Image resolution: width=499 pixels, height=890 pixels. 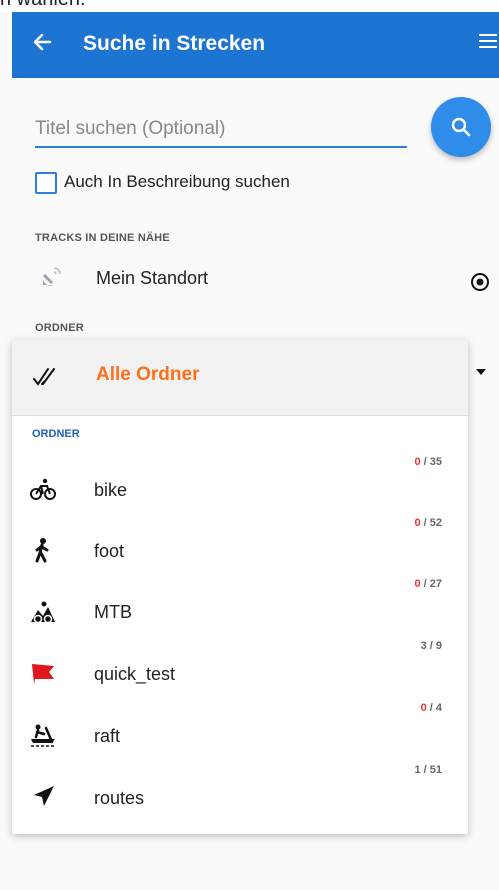 What do you see at coordinates (44, 796) in the screenshot?
I see `navigation-arrow-icon` at bounding box center [44, 796].